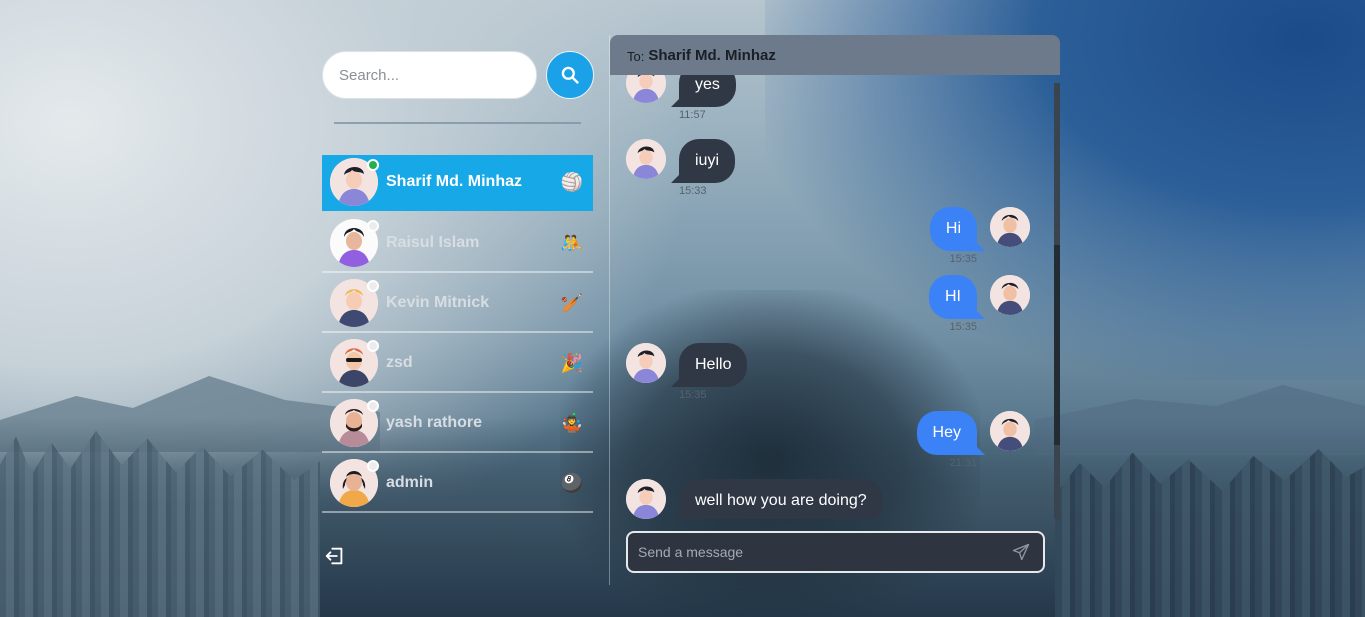 The height and width of the screenshot is (617, 1365). I want to click on message-bubble: HI, so click(953, 297).